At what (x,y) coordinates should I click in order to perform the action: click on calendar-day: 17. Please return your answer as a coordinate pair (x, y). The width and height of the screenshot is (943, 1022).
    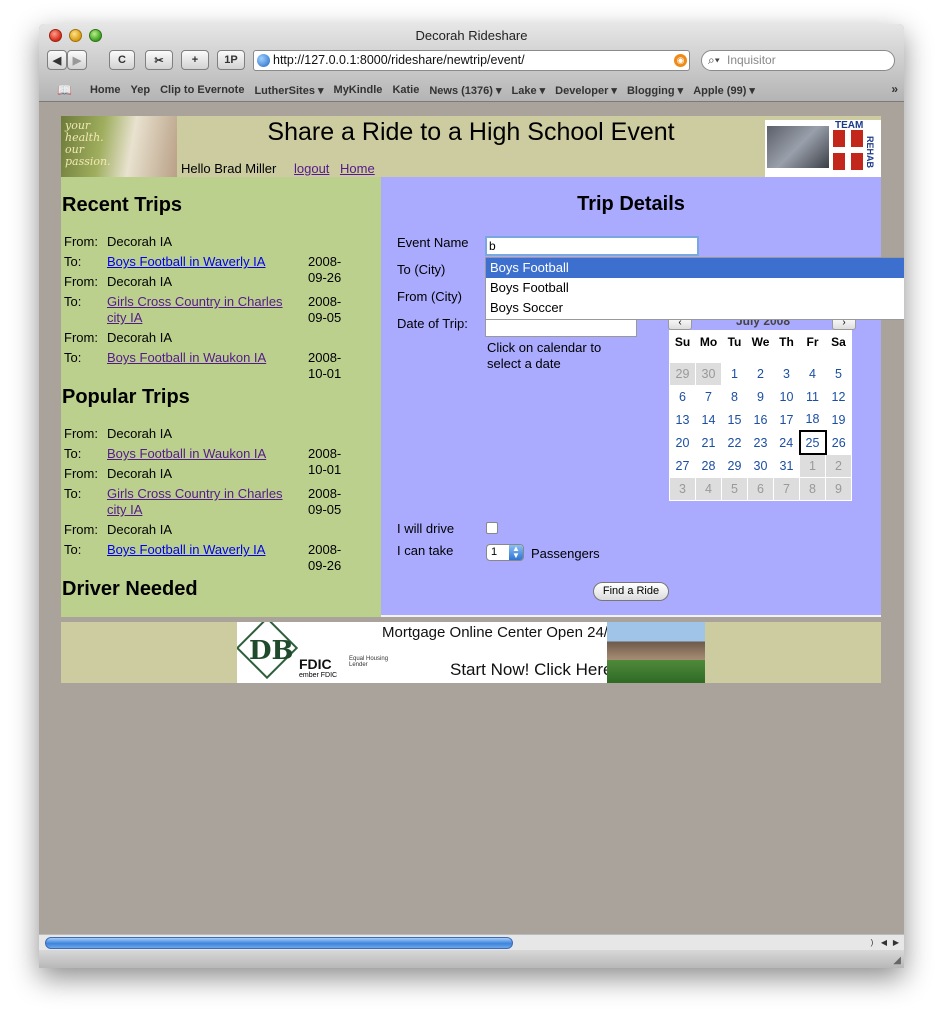
    Looking at the image, I should click on (786, 419).